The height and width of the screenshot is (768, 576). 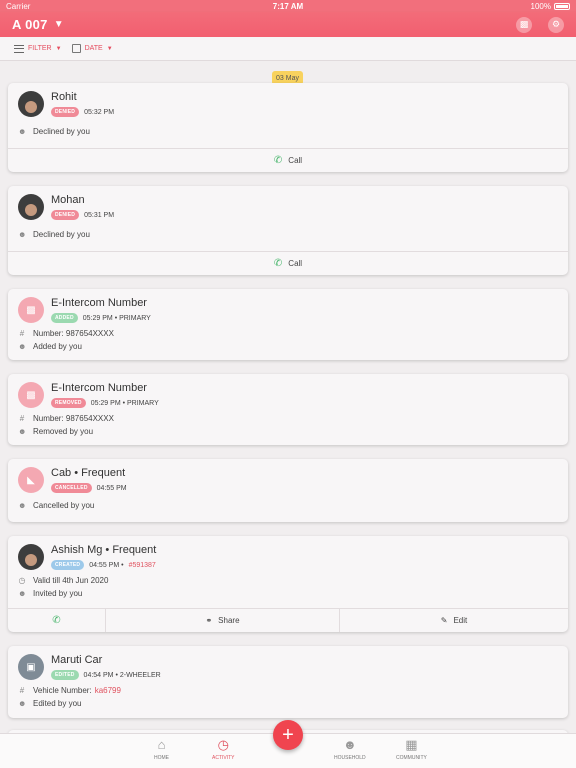 What do you see at coordinates (556, 24) in the screenshot?
I see `settings-icon: ⚙` at bounding box center [556, 24].